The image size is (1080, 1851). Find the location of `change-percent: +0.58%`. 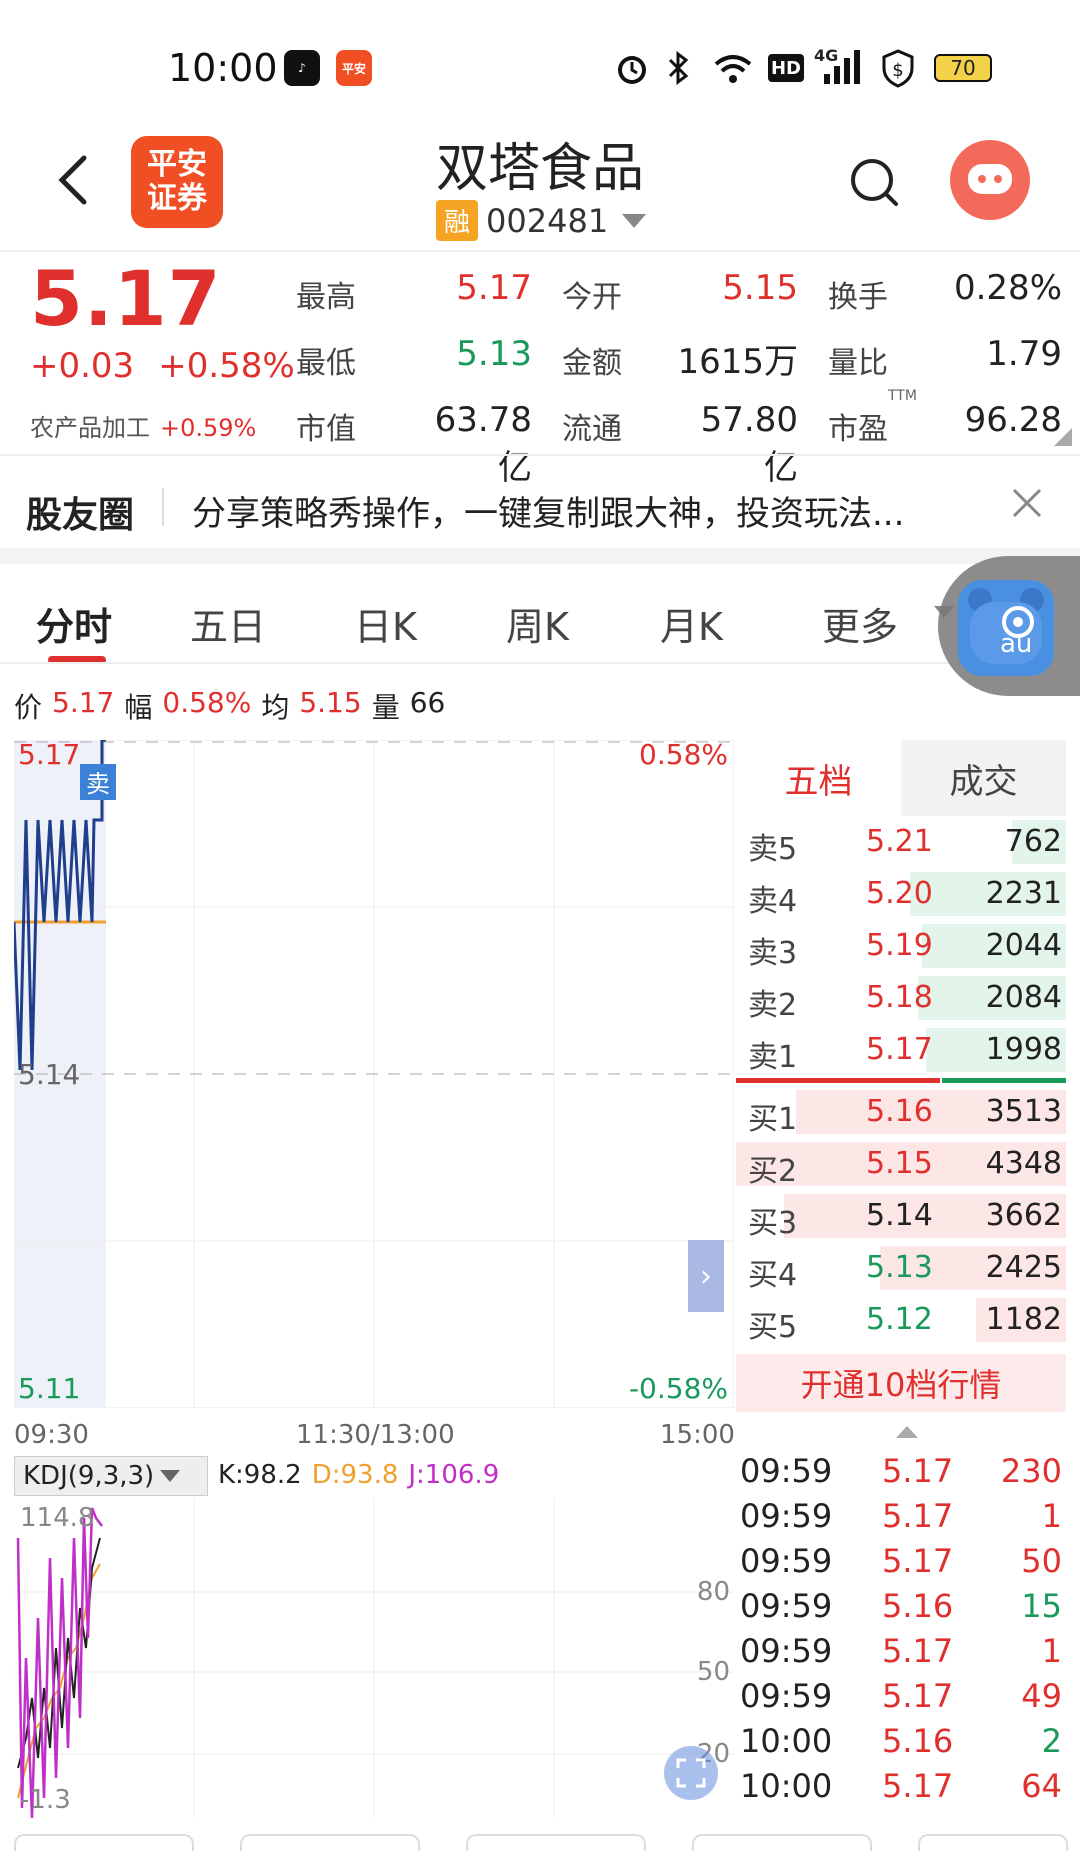

change-percent: +0.58% is located at coordinates (226, 366).